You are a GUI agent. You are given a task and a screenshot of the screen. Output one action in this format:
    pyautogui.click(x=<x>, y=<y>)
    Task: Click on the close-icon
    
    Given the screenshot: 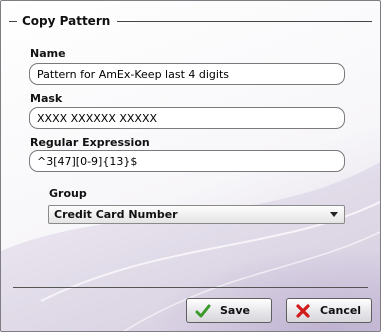 What is the action you would take?
    pyautogui.click(x=303, y=310)
    